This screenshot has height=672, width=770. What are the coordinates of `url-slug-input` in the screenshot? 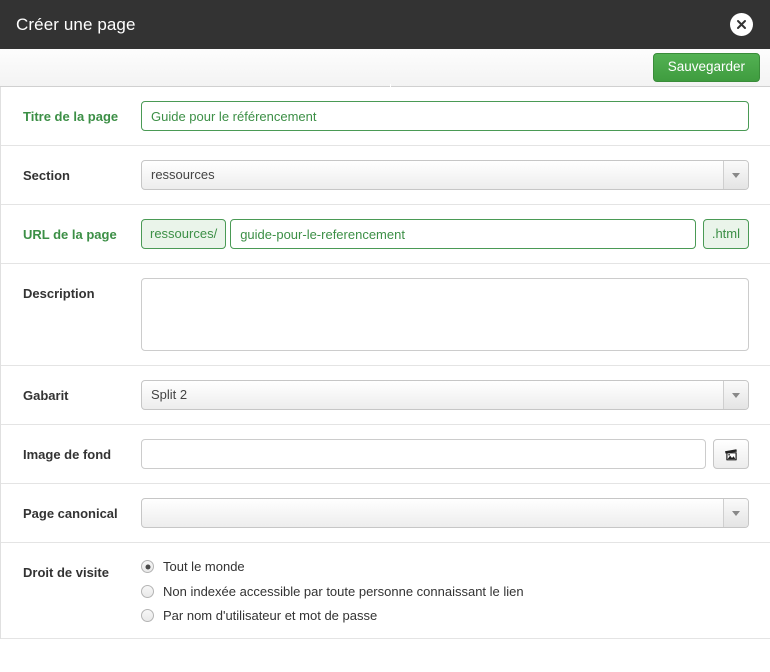 It's located at (463, 234).